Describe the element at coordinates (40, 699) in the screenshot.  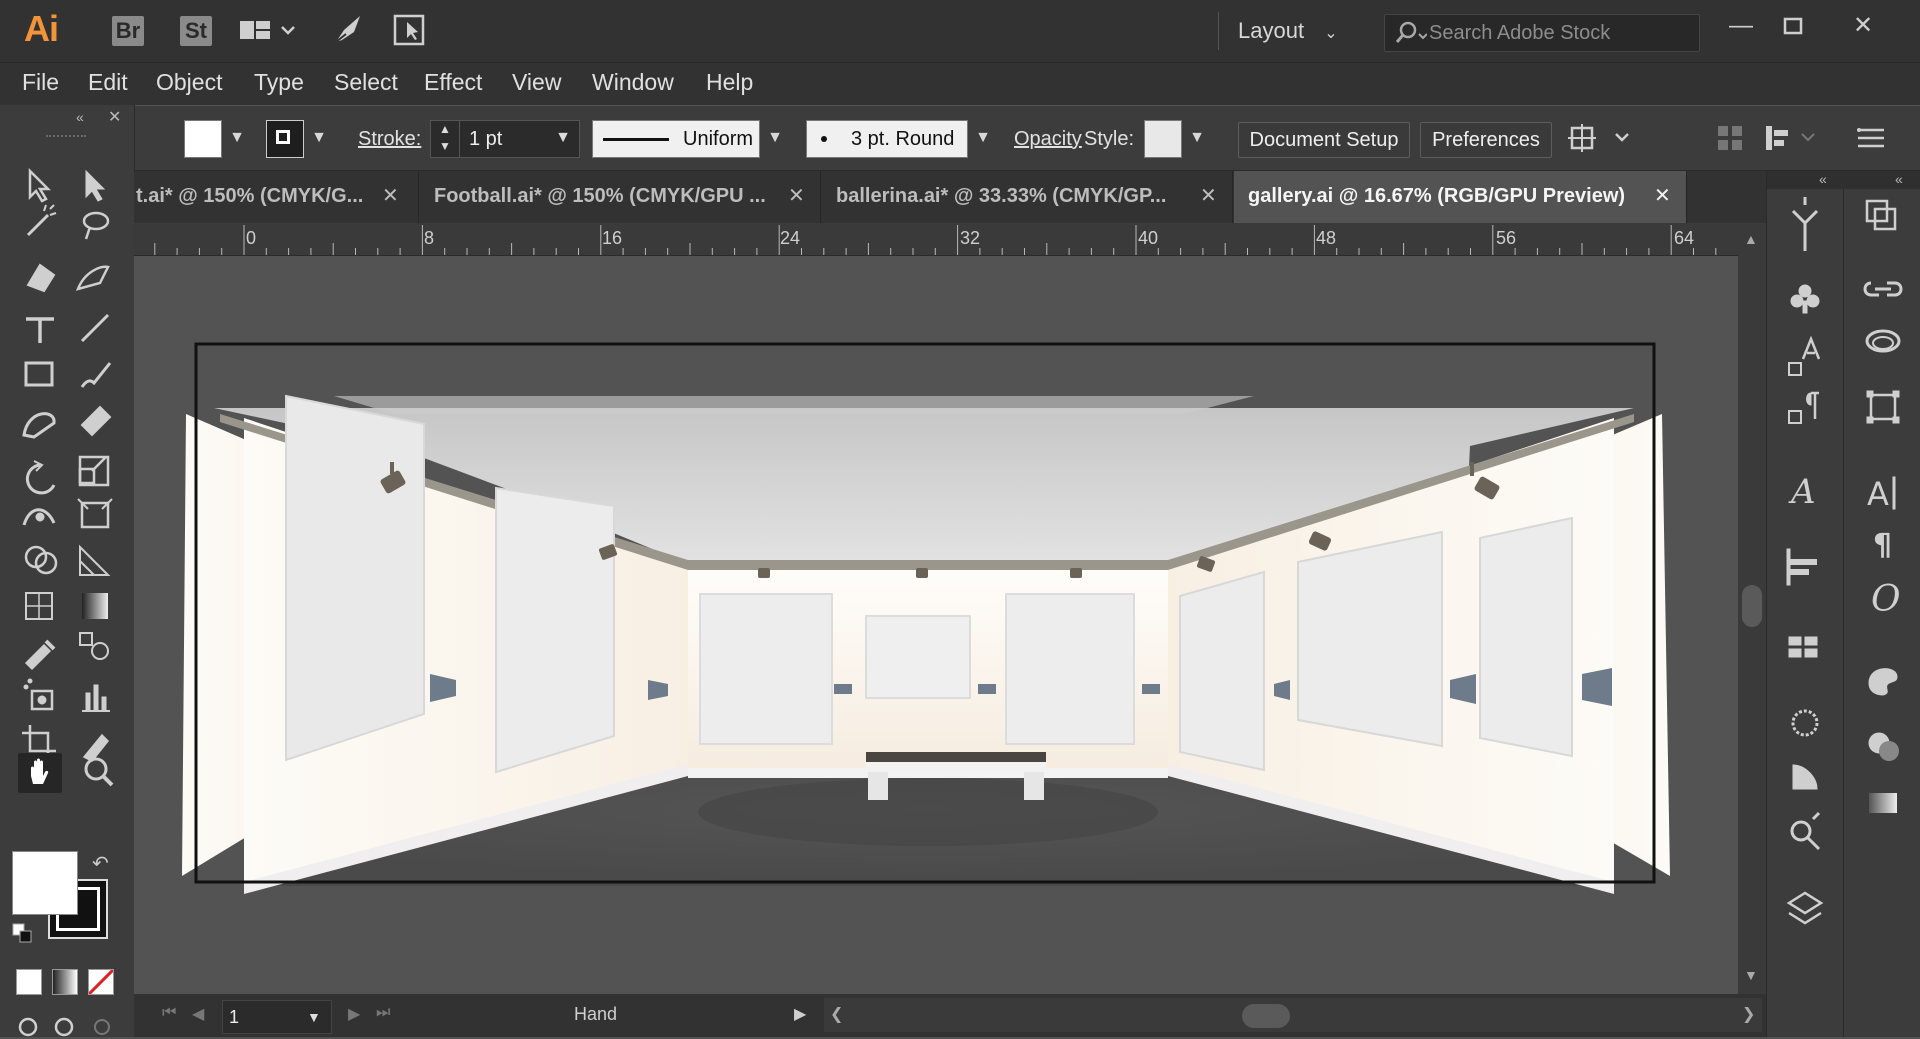
I see `symbol-sprayer-tool` at that location.